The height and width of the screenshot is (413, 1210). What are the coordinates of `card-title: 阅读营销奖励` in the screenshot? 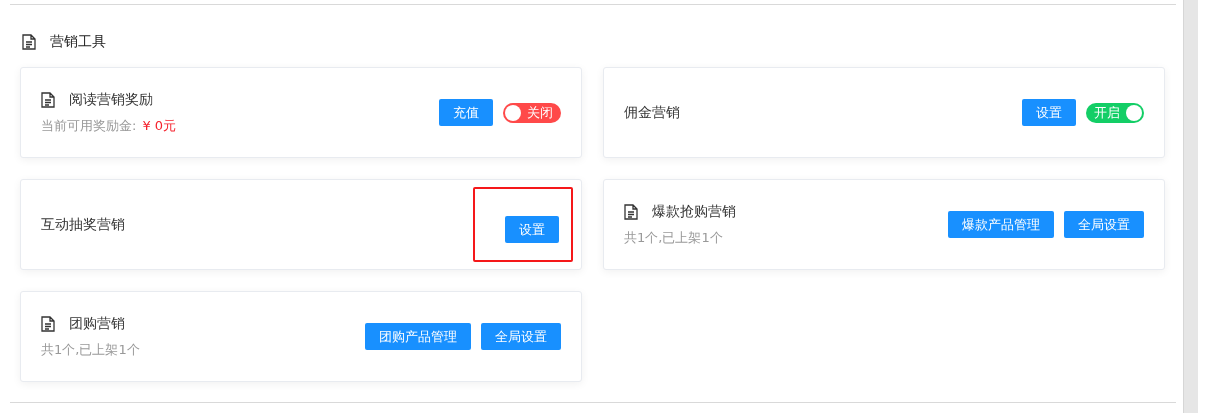 It's located at (111, 99).